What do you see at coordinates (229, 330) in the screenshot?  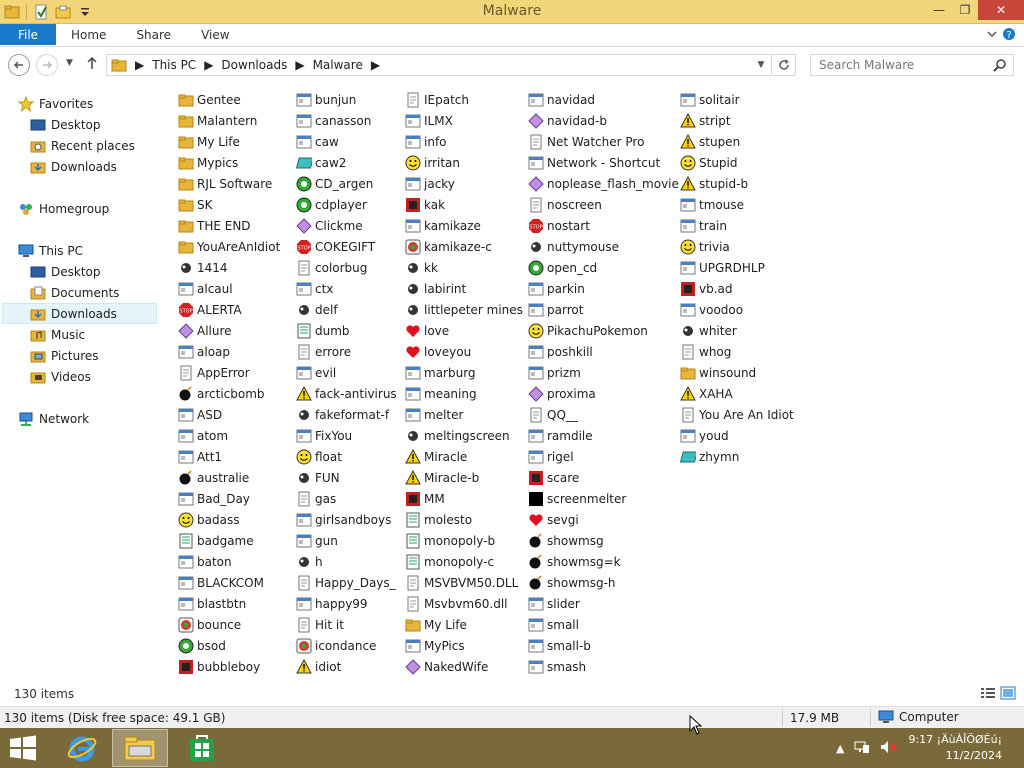 I see `file-item: Allure` at bounding box center [229, 330].